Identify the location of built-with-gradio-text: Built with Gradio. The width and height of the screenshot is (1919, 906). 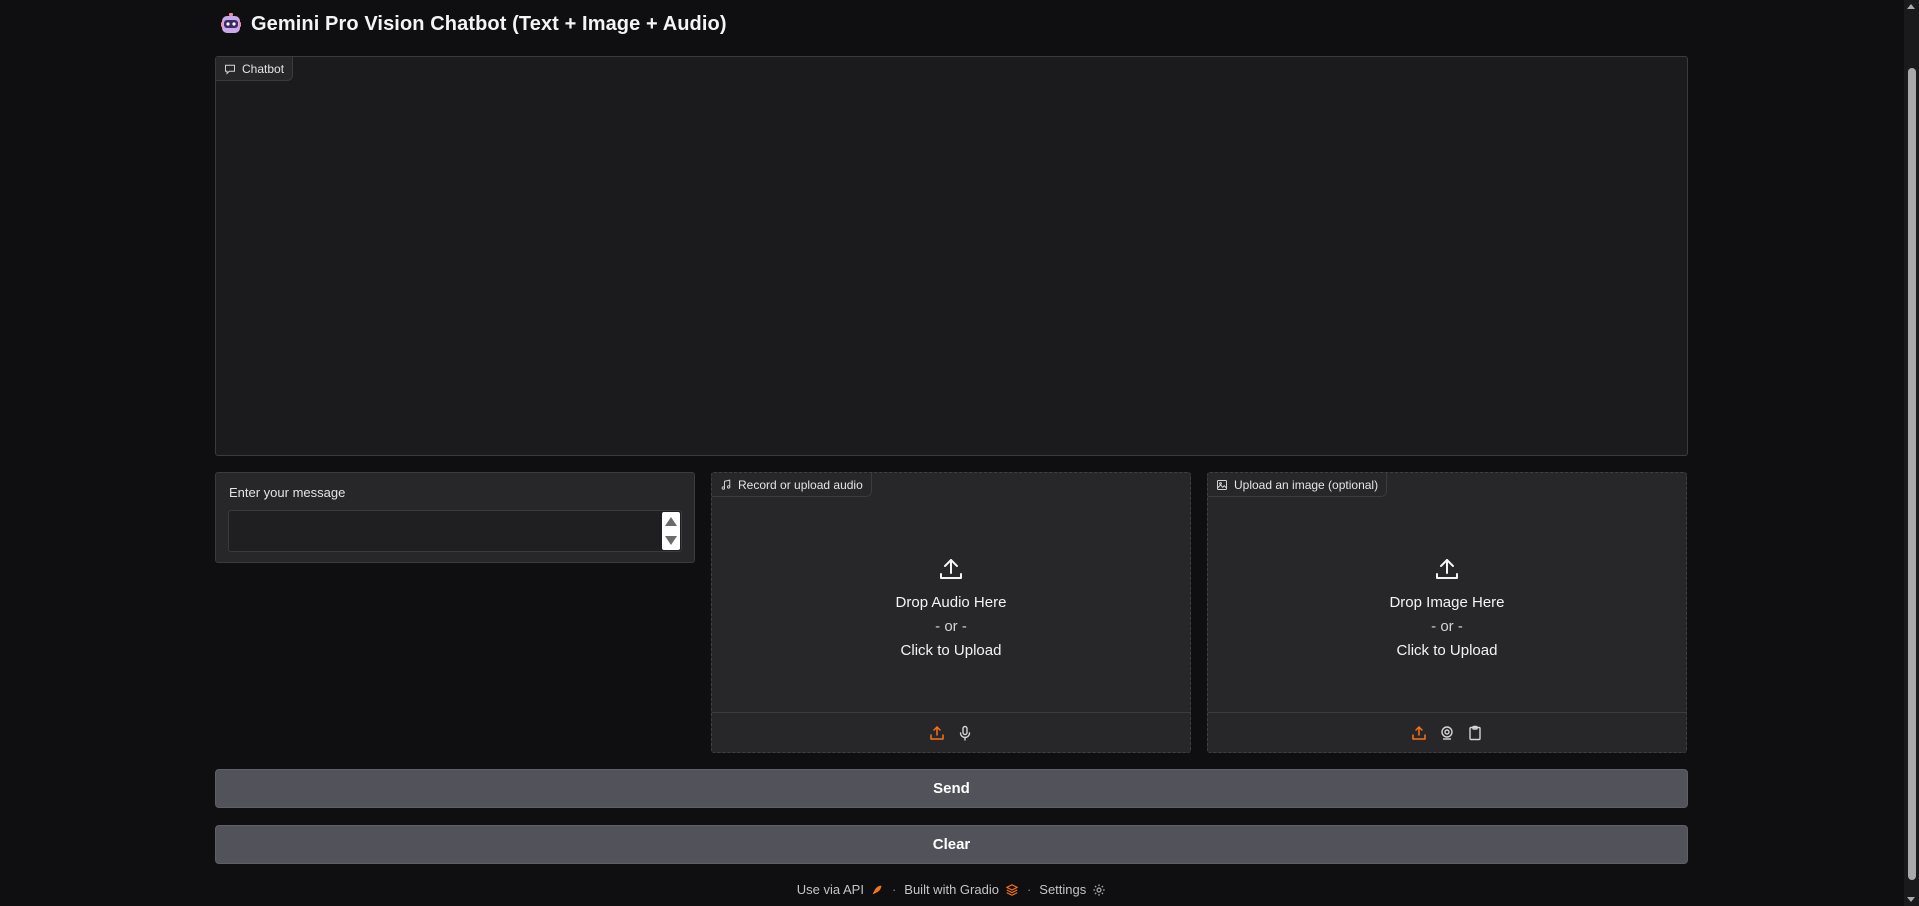
(951, 889).